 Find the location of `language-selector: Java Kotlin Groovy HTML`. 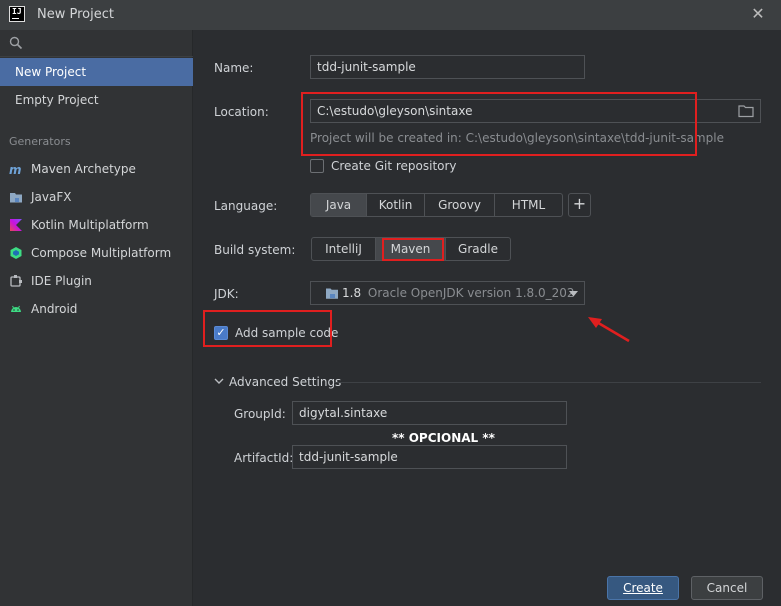

language-selector: Java Kotlin Groovy HTML is located at coordinates (436, 205).